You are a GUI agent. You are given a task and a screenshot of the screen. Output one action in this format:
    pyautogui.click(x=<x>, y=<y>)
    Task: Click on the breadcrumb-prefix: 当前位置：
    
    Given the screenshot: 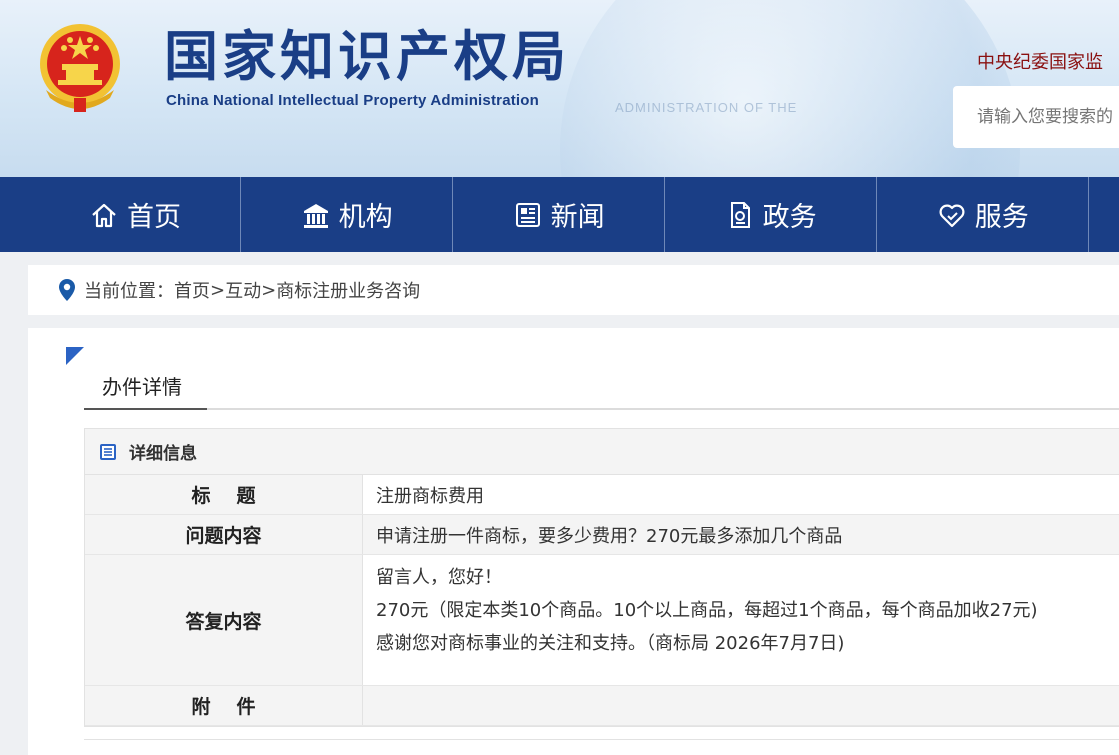 What is the action you would take?
    pyautogui.click(x=129, y=291)
    